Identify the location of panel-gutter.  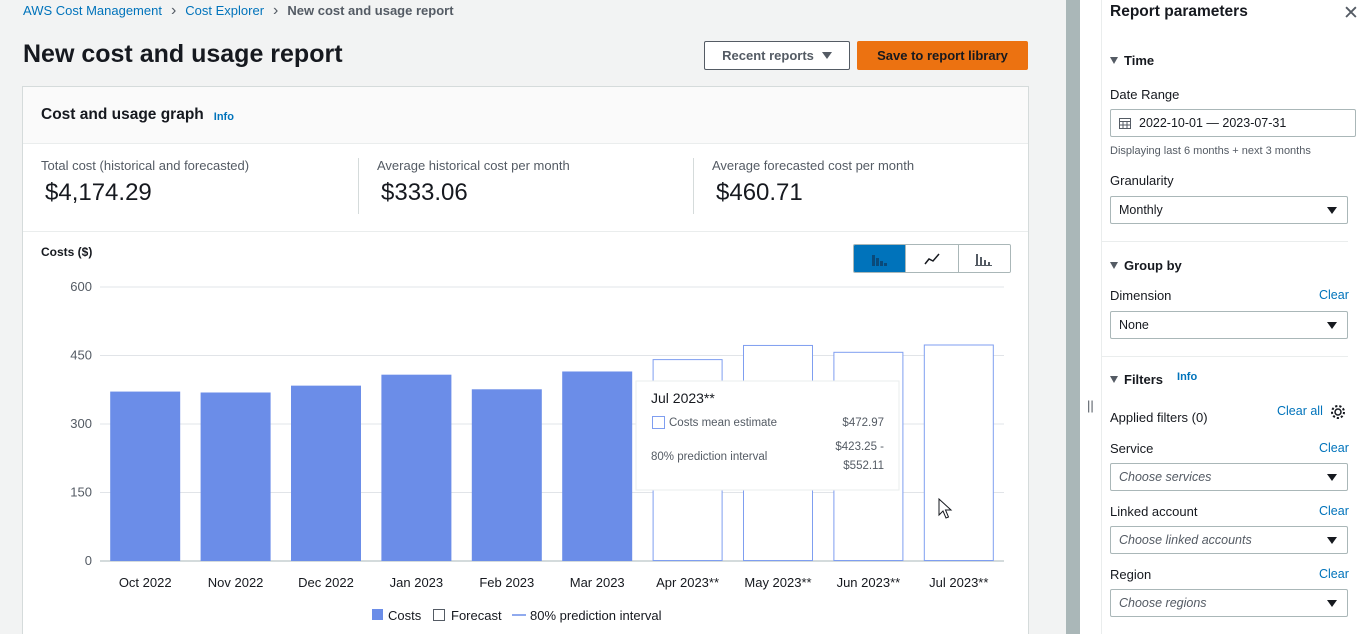
(1091, 317).